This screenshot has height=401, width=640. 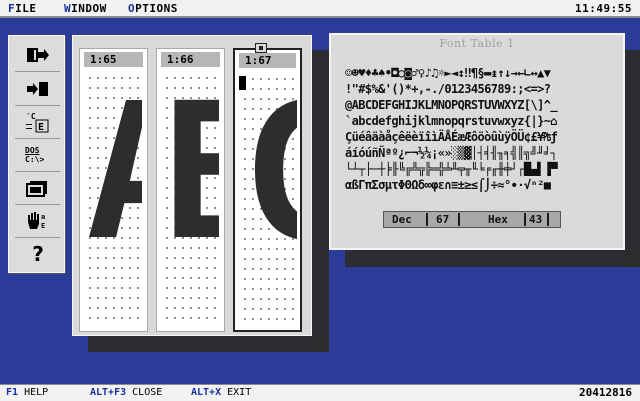 I want to click on hex-value: 43, so click(x=536, y=219).